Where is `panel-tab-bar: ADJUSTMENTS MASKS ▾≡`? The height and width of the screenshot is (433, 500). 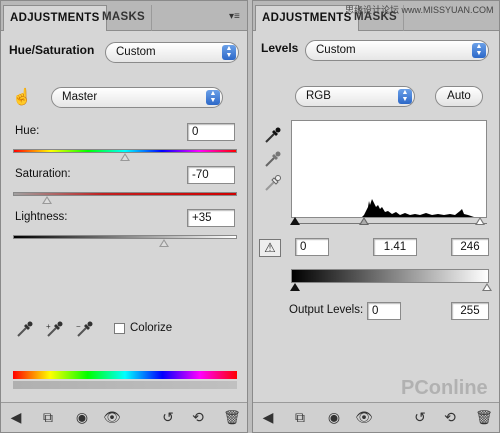 panel-tab-bar: ADJUSTMENTS MASKS ▾≡ is located at coordinates (124, 16).